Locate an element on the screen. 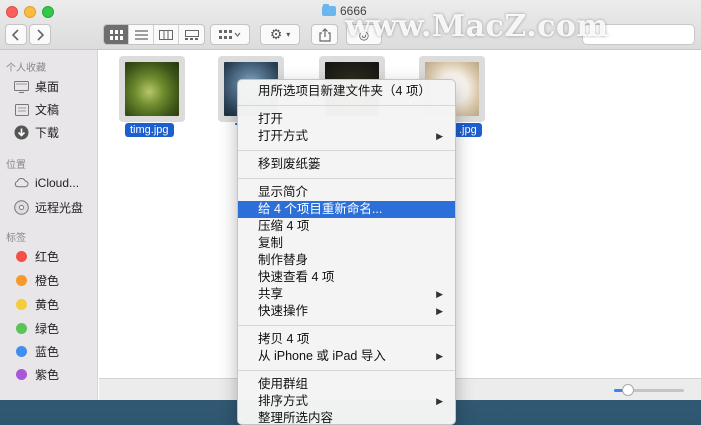 Image resolution: width=701 pixels, height=425 pixels. share-icon is located at coordinates (324, 34).